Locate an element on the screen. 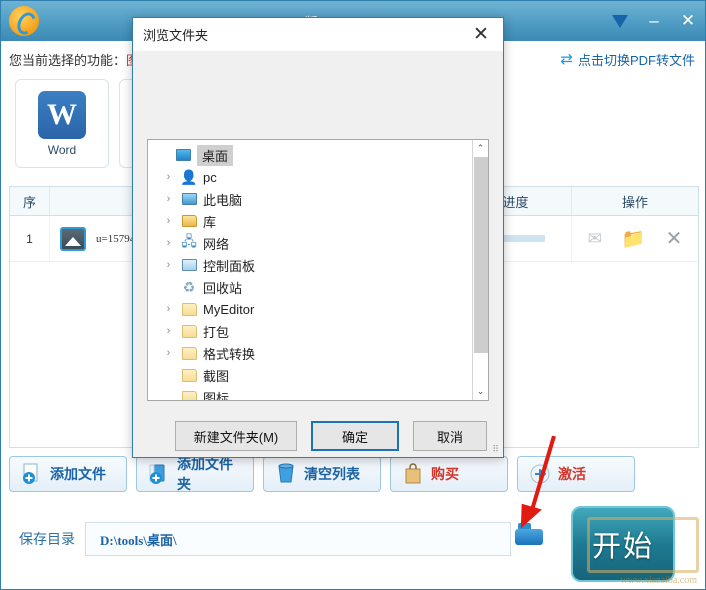 The height and width of the screenshot is (590, 706). switch-mode-label: 点击切换PDF转文件 is located at coordinates (636, 60).